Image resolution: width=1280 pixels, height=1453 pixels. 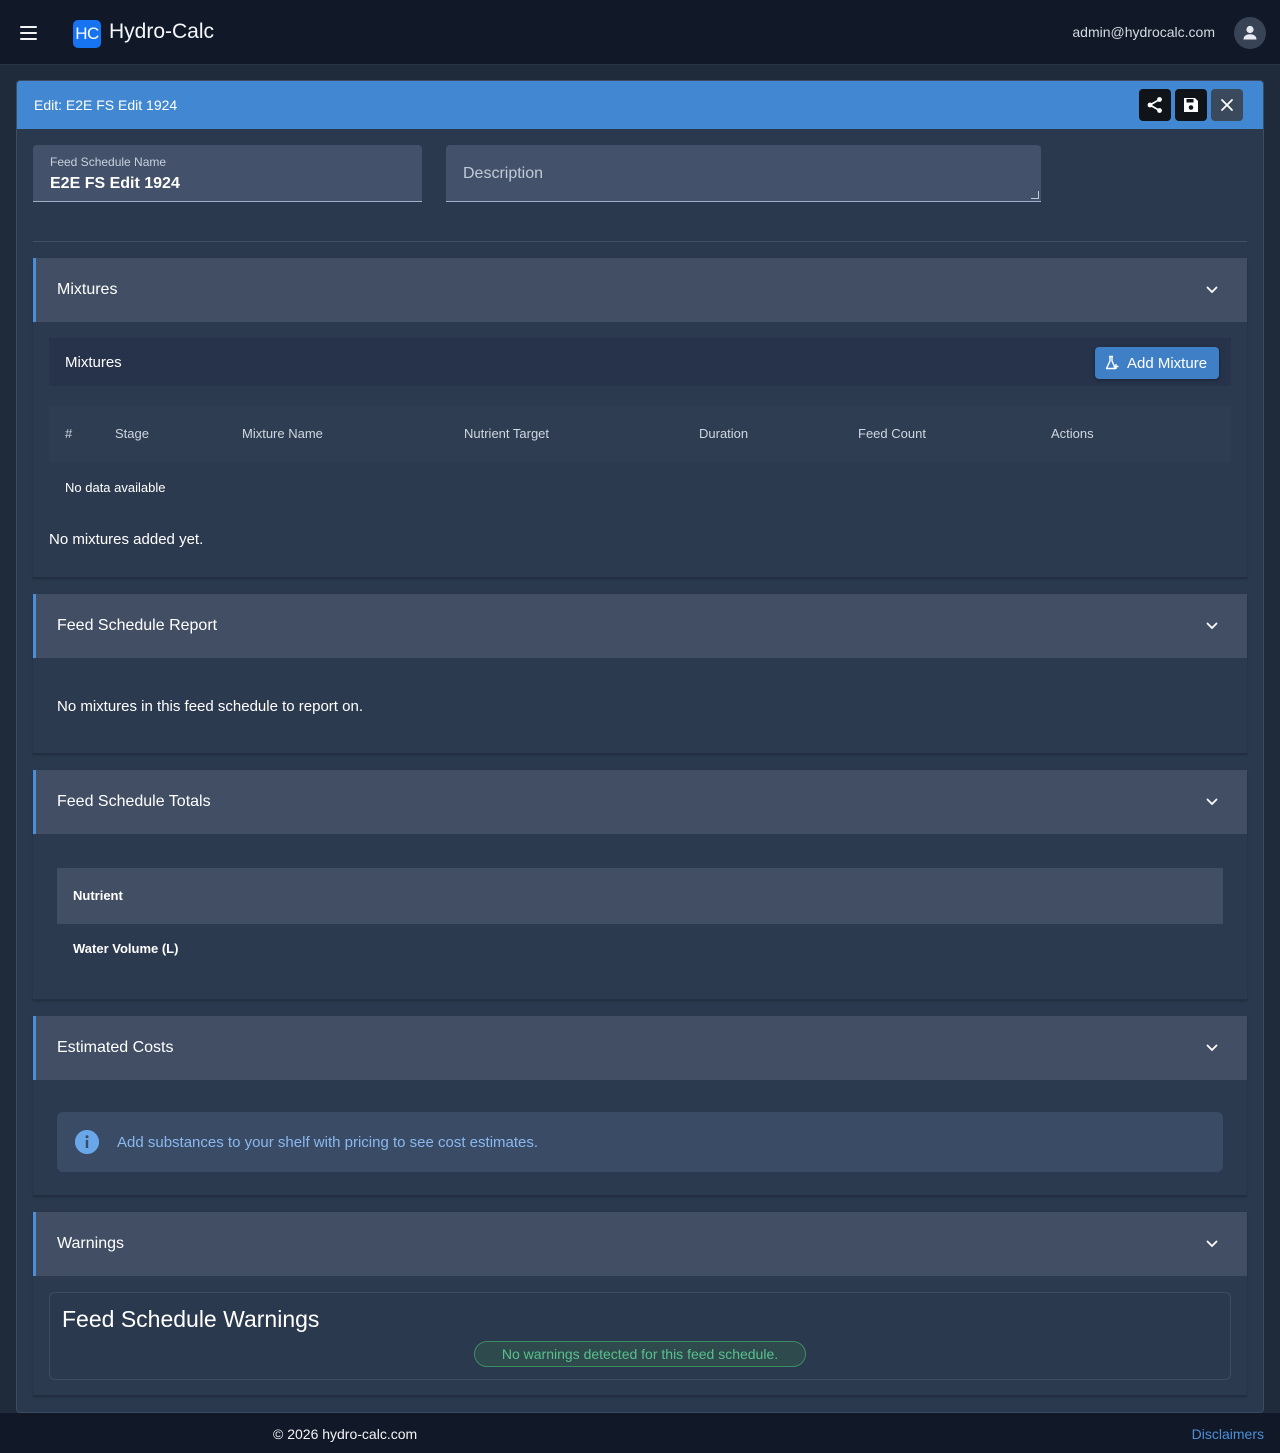 What do you see at coordinates (640, 1433) in the screenshot?
I see `footer: © 2026 hydro-calc.com Disclaimers` at bounding box center [640, 1433].